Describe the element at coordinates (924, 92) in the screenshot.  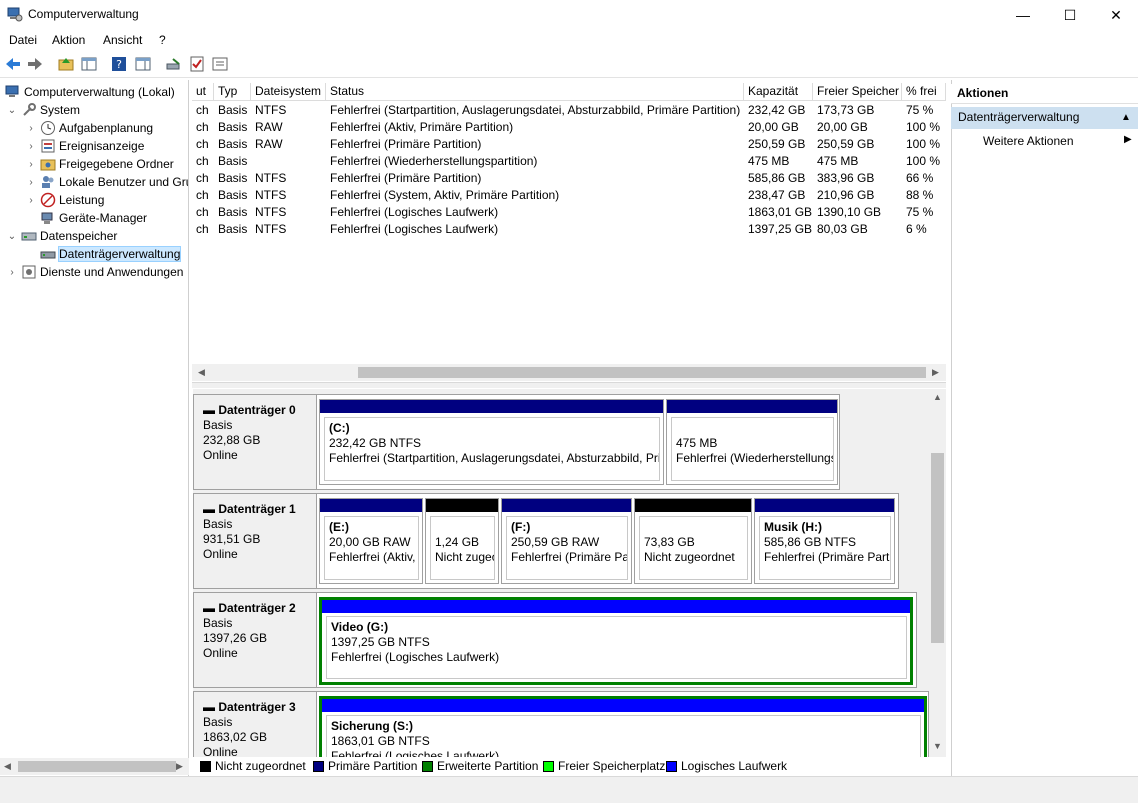
I see `column-header-prozent-frei: % frei` at that location.